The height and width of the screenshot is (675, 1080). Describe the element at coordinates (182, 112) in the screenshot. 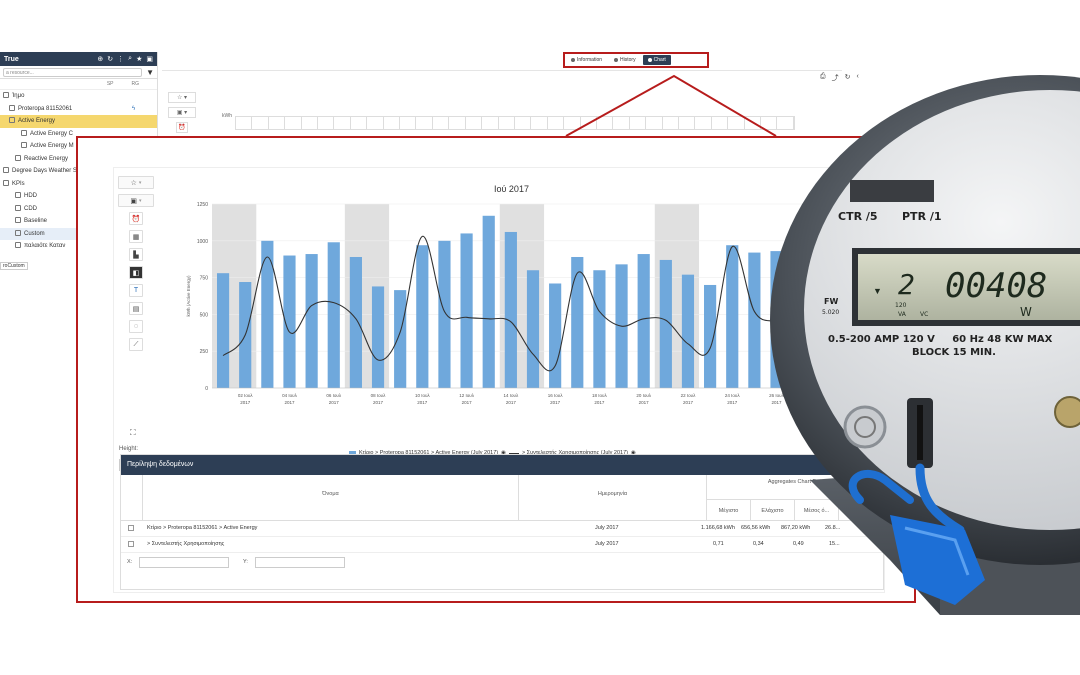

I see `bg-image-button: ▣ ▾` at that location.